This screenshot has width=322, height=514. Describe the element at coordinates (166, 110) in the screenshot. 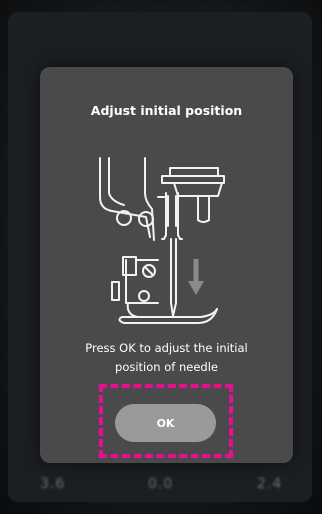

I see `dialog-title: Adjust initial position` at that location.